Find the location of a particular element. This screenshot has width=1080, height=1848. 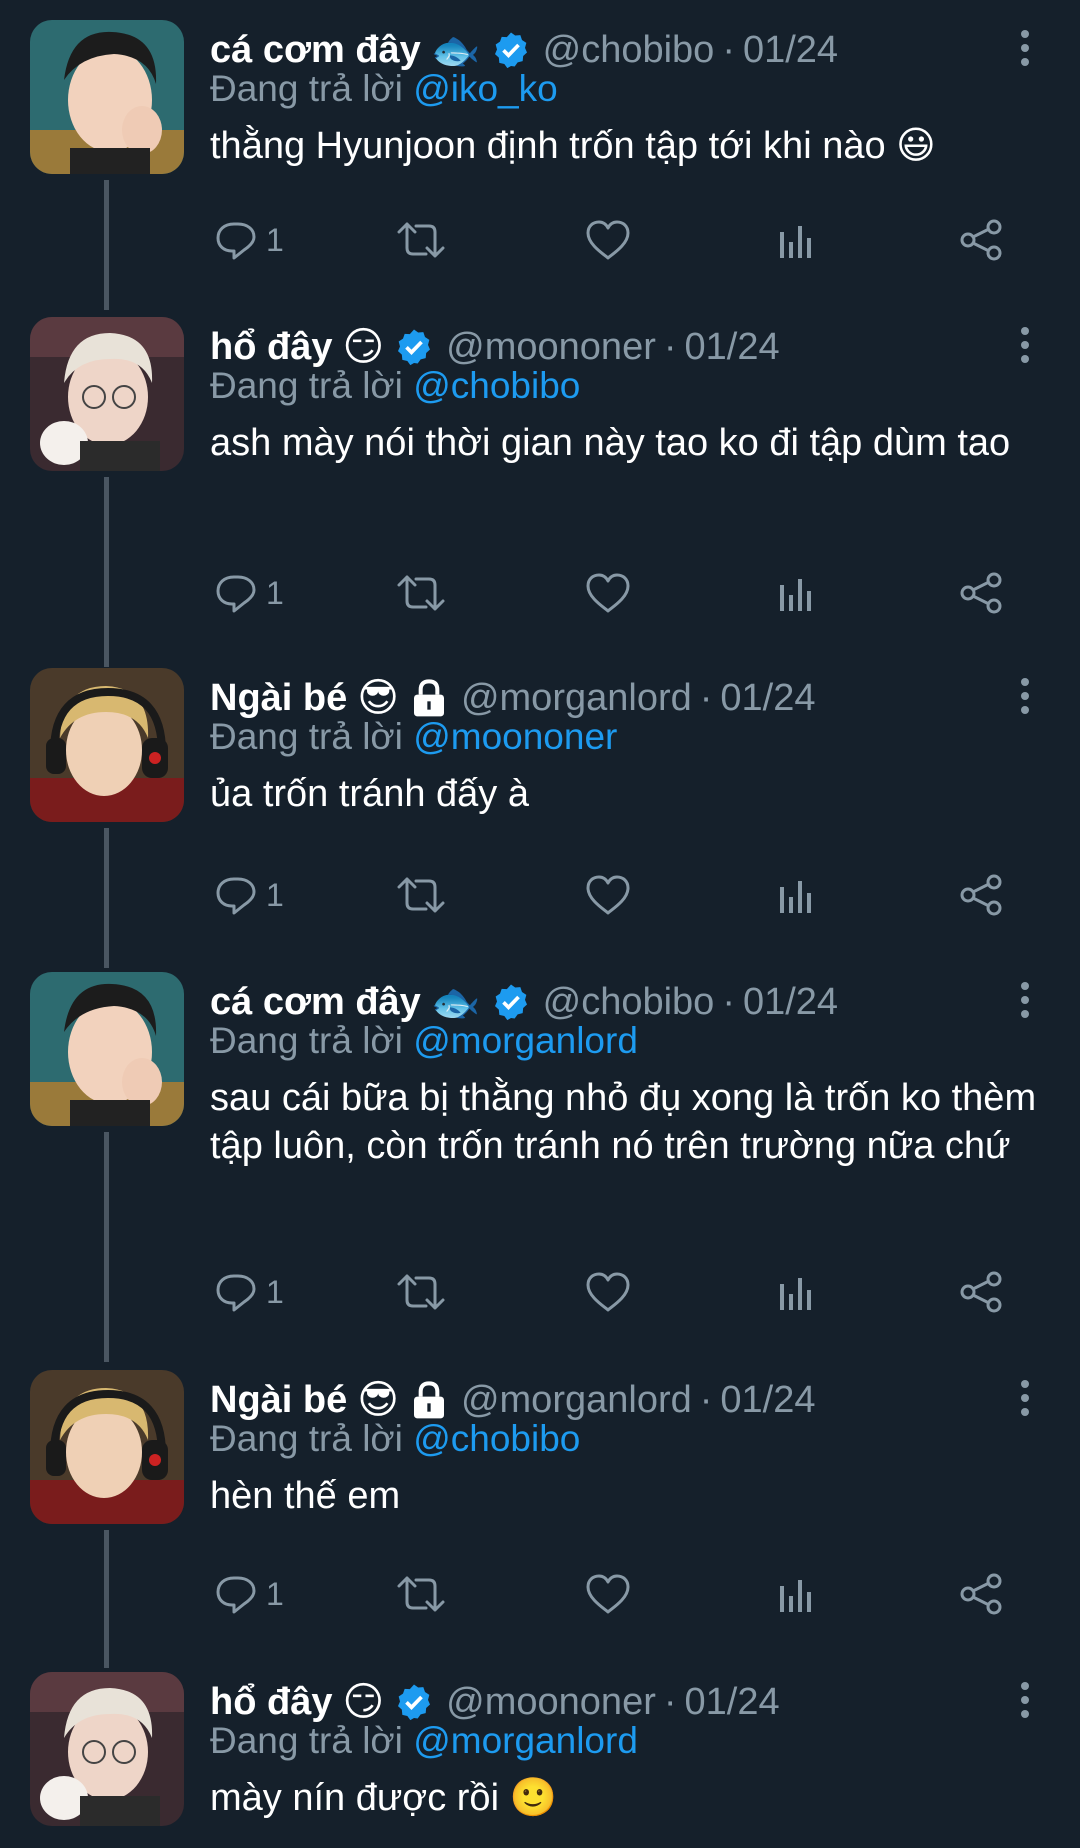

reply-mention-link: @iko_ko is located at coordinates (485, 88).